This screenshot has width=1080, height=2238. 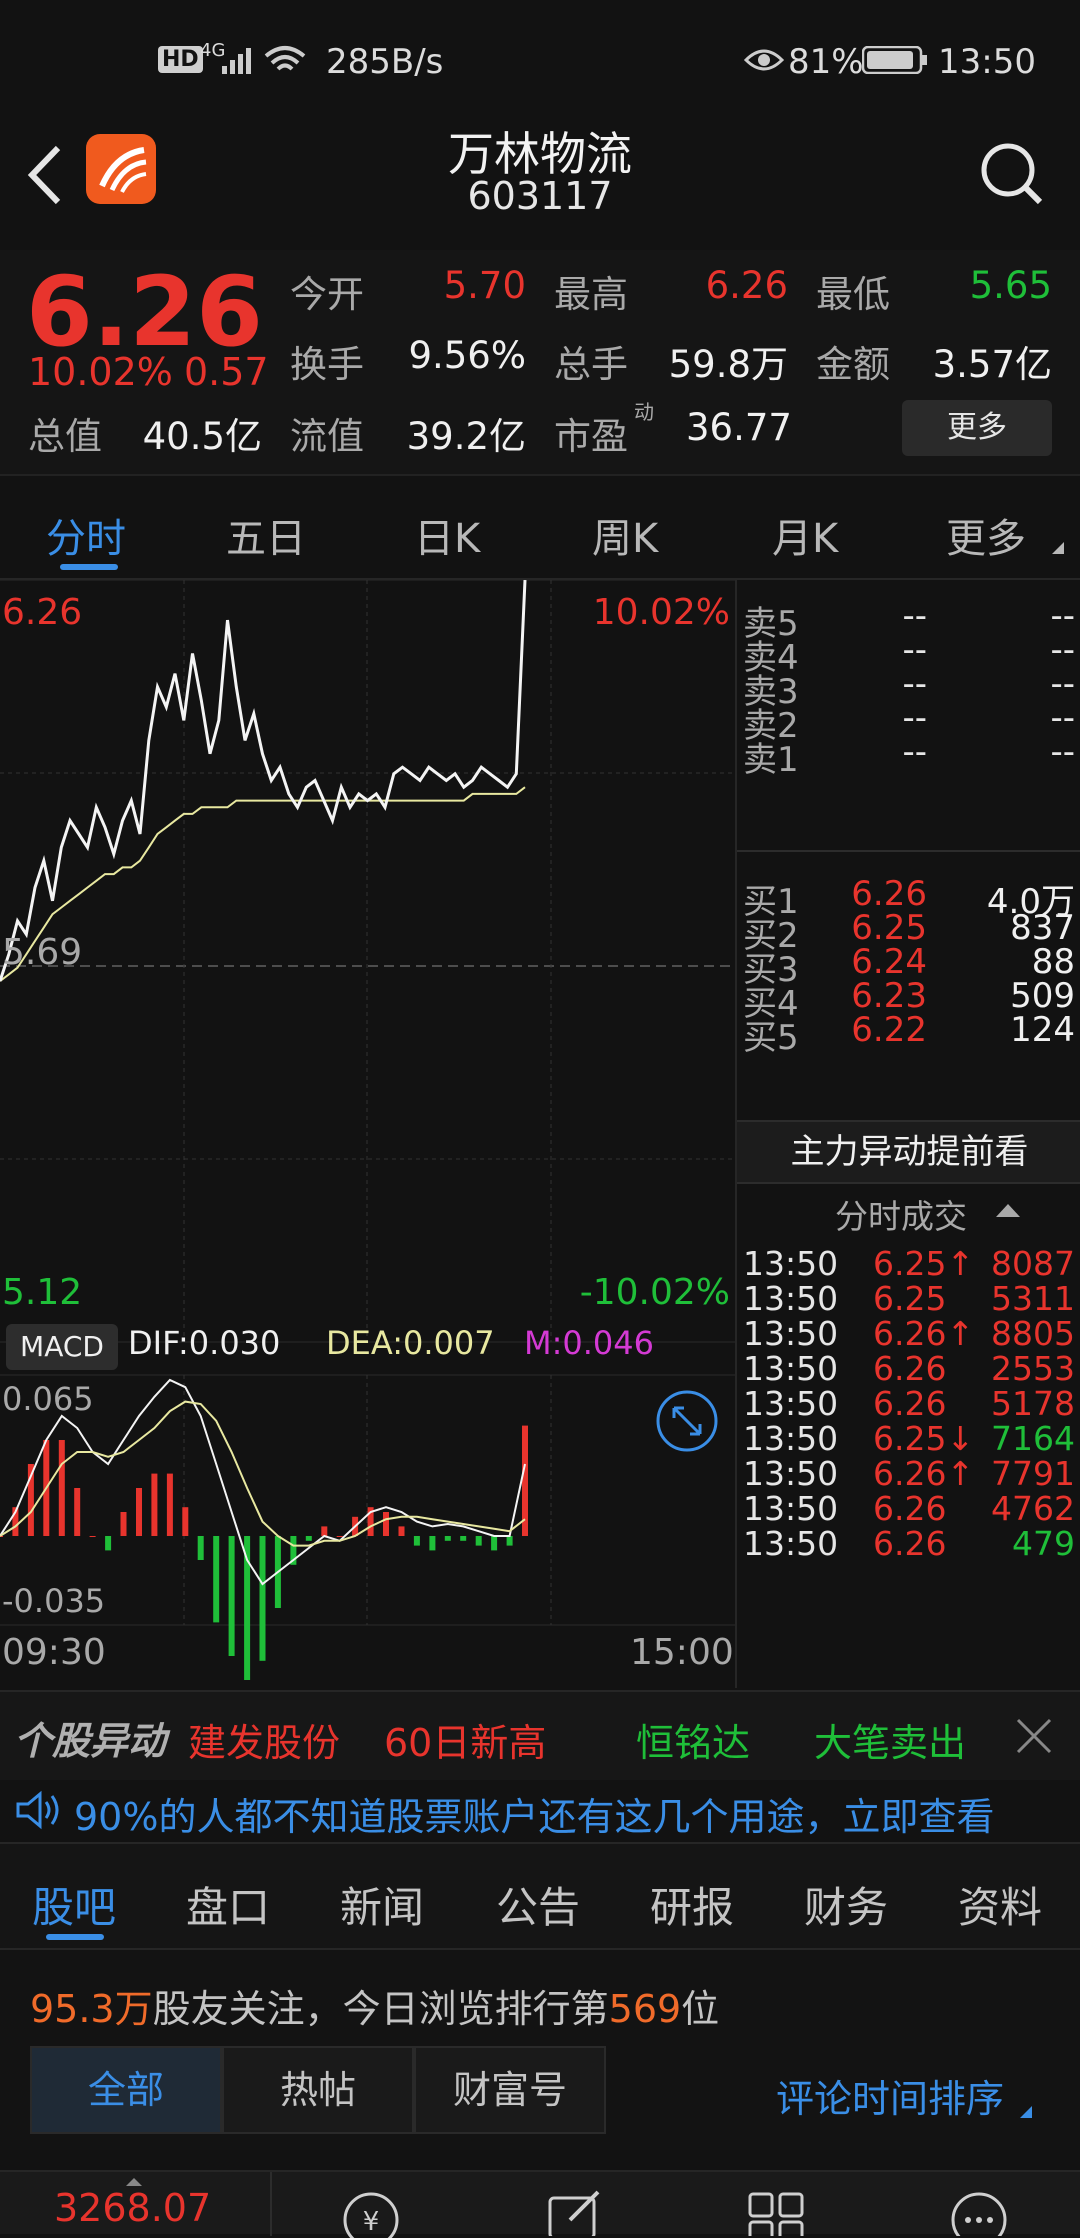 What do you see at coordinates (645, 2009) in the screenshot?
I see `view-rank: 569` at bounding box center [645, 2009].